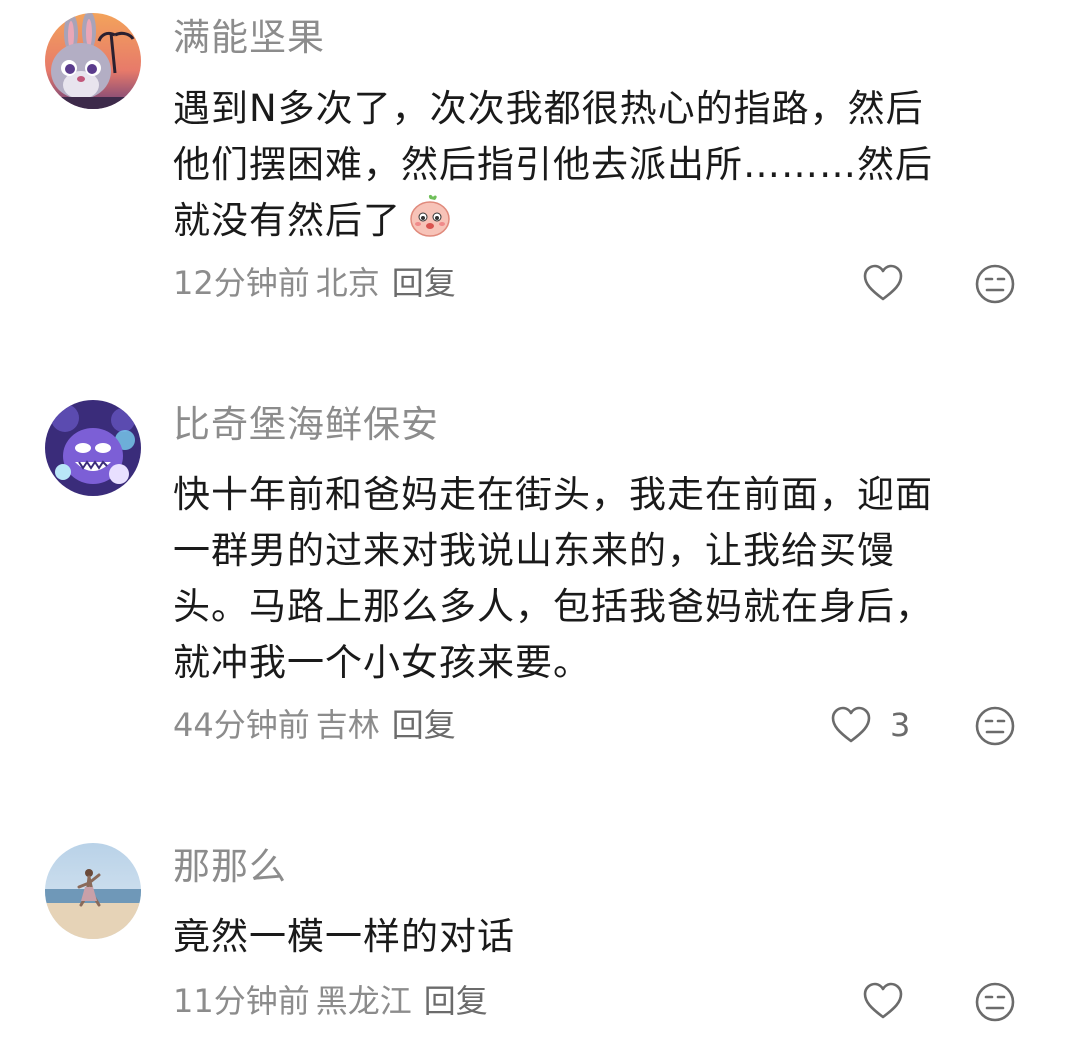 The width and height of the screenshot is (1080, 1044). I want to click on heart-icon, so click(883, 1000).